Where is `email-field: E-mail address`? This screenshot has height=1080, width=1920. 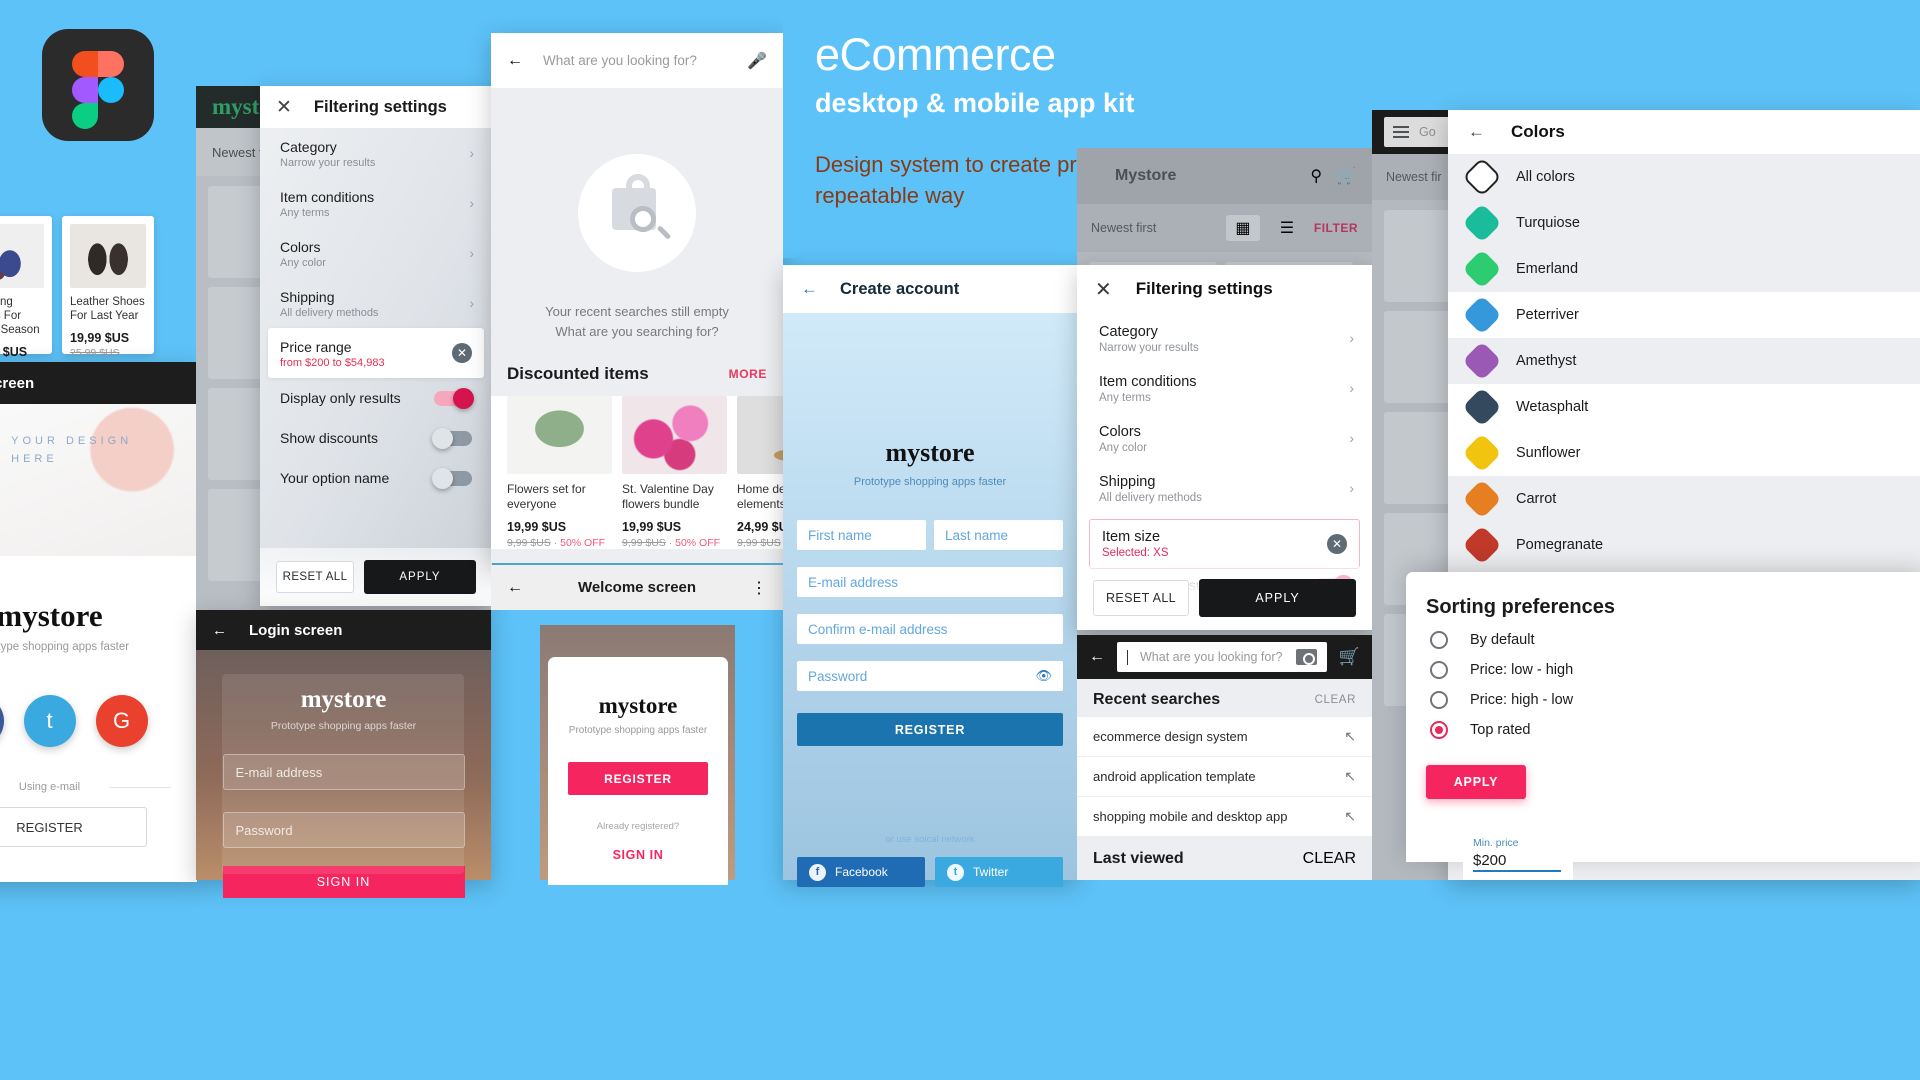
email-field: E-mail address is located at coordinates (930, 582).